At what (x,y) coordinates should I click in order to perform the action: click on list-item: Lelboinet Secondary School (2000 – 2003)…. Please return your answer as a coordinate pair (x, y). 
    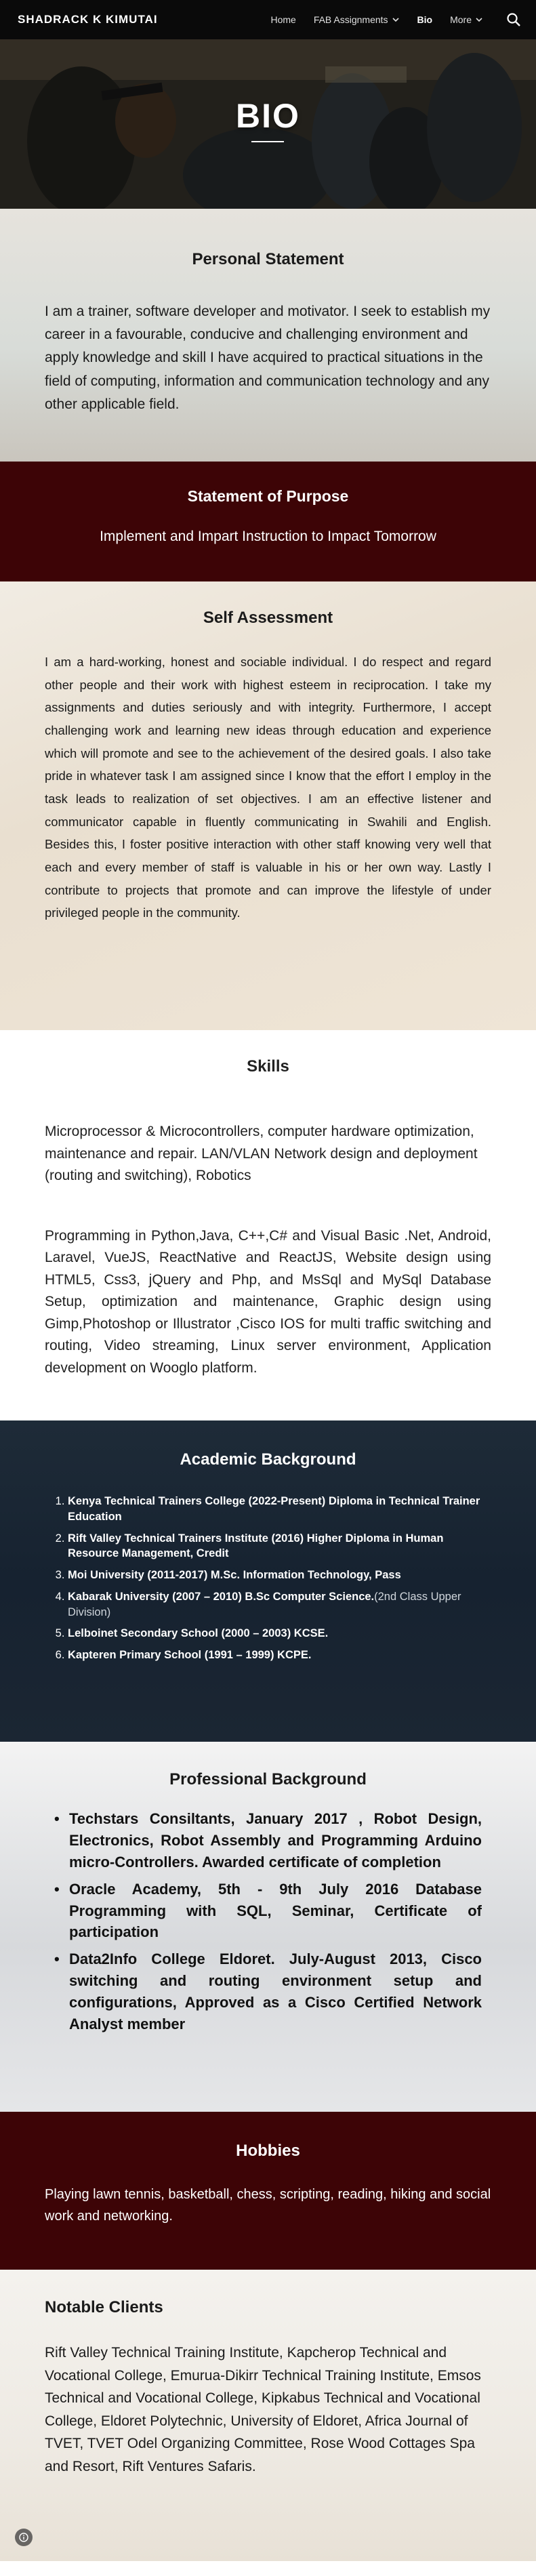
    Looking at the image, I should click on (275, 1634).